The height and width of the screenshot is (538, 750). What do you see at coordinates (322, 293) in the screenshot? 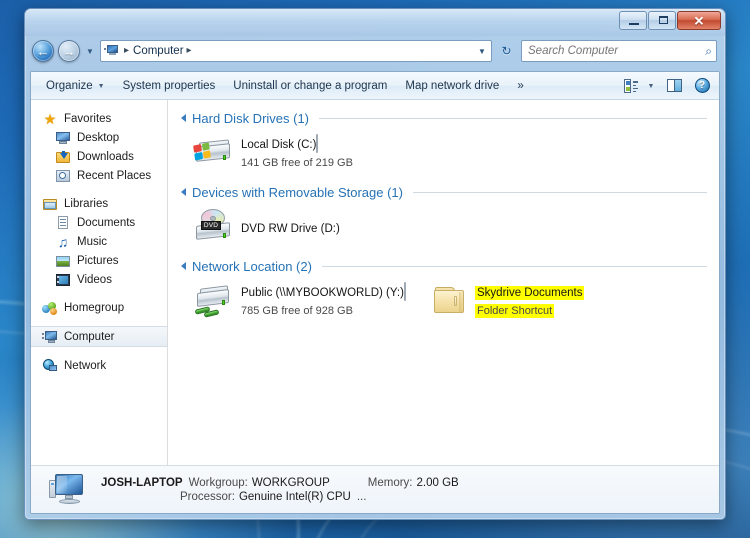
I see `tile-name: Public (\\MYBOOKWORLD) (Y:)` at bounding box center [322, 293].